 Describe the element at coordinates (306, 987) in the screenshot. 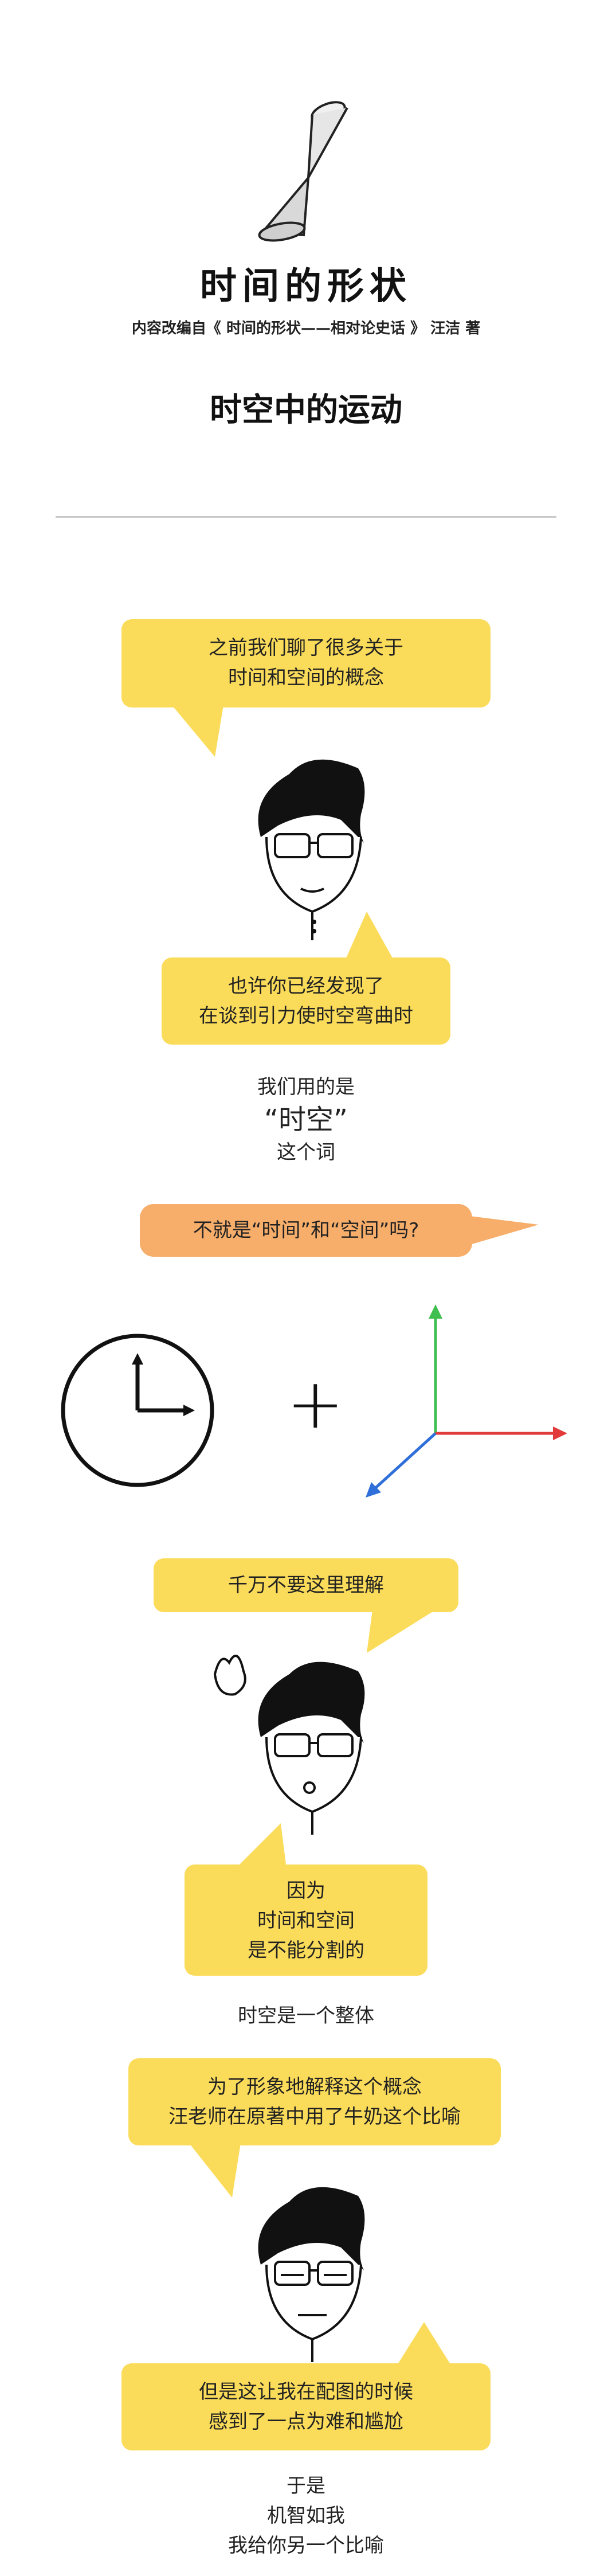

I see `bubble-line: 也许你已经发现了` at that location.